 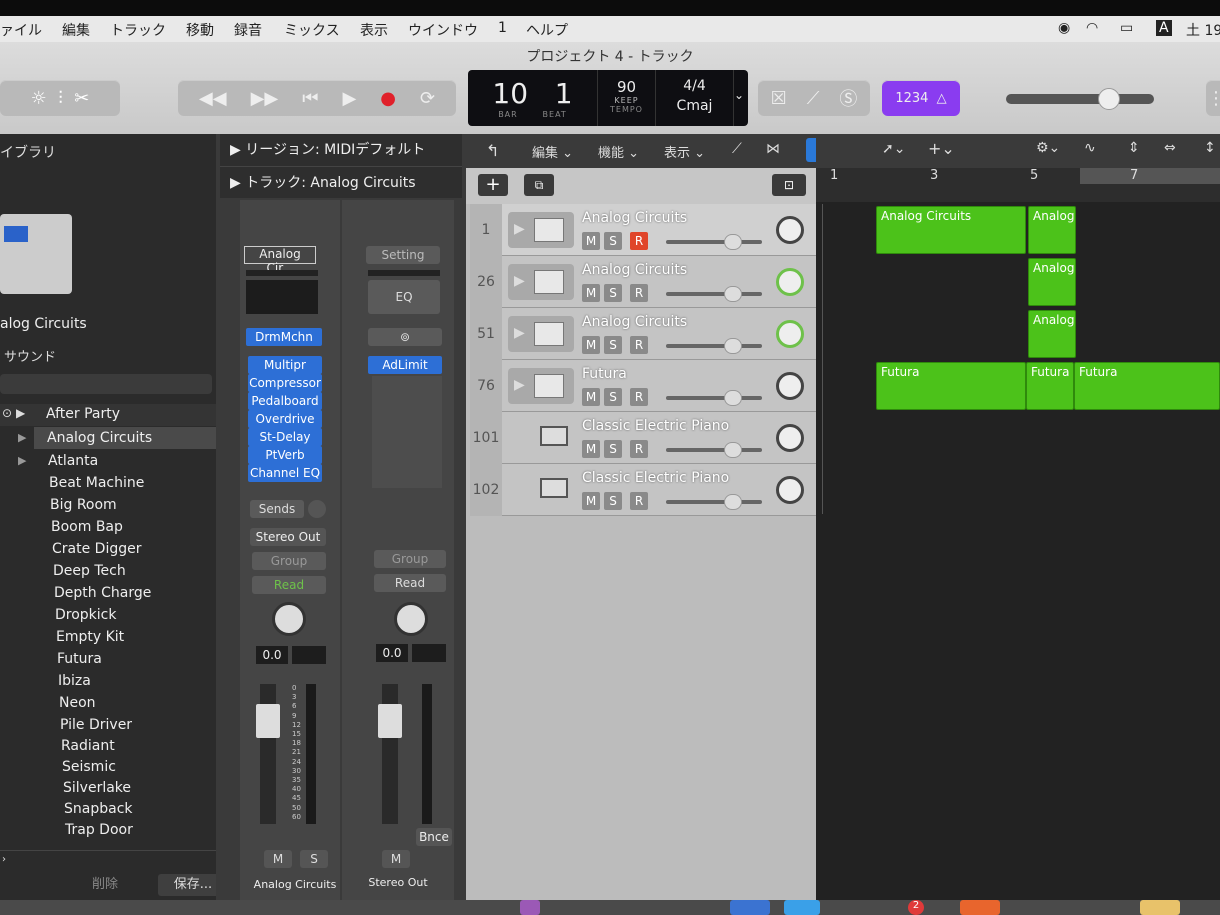 What do you see at coordinates (285, 419) in the screenshot?
I see `plugin-slot: Overdrive` at bounding box center [285, 419].